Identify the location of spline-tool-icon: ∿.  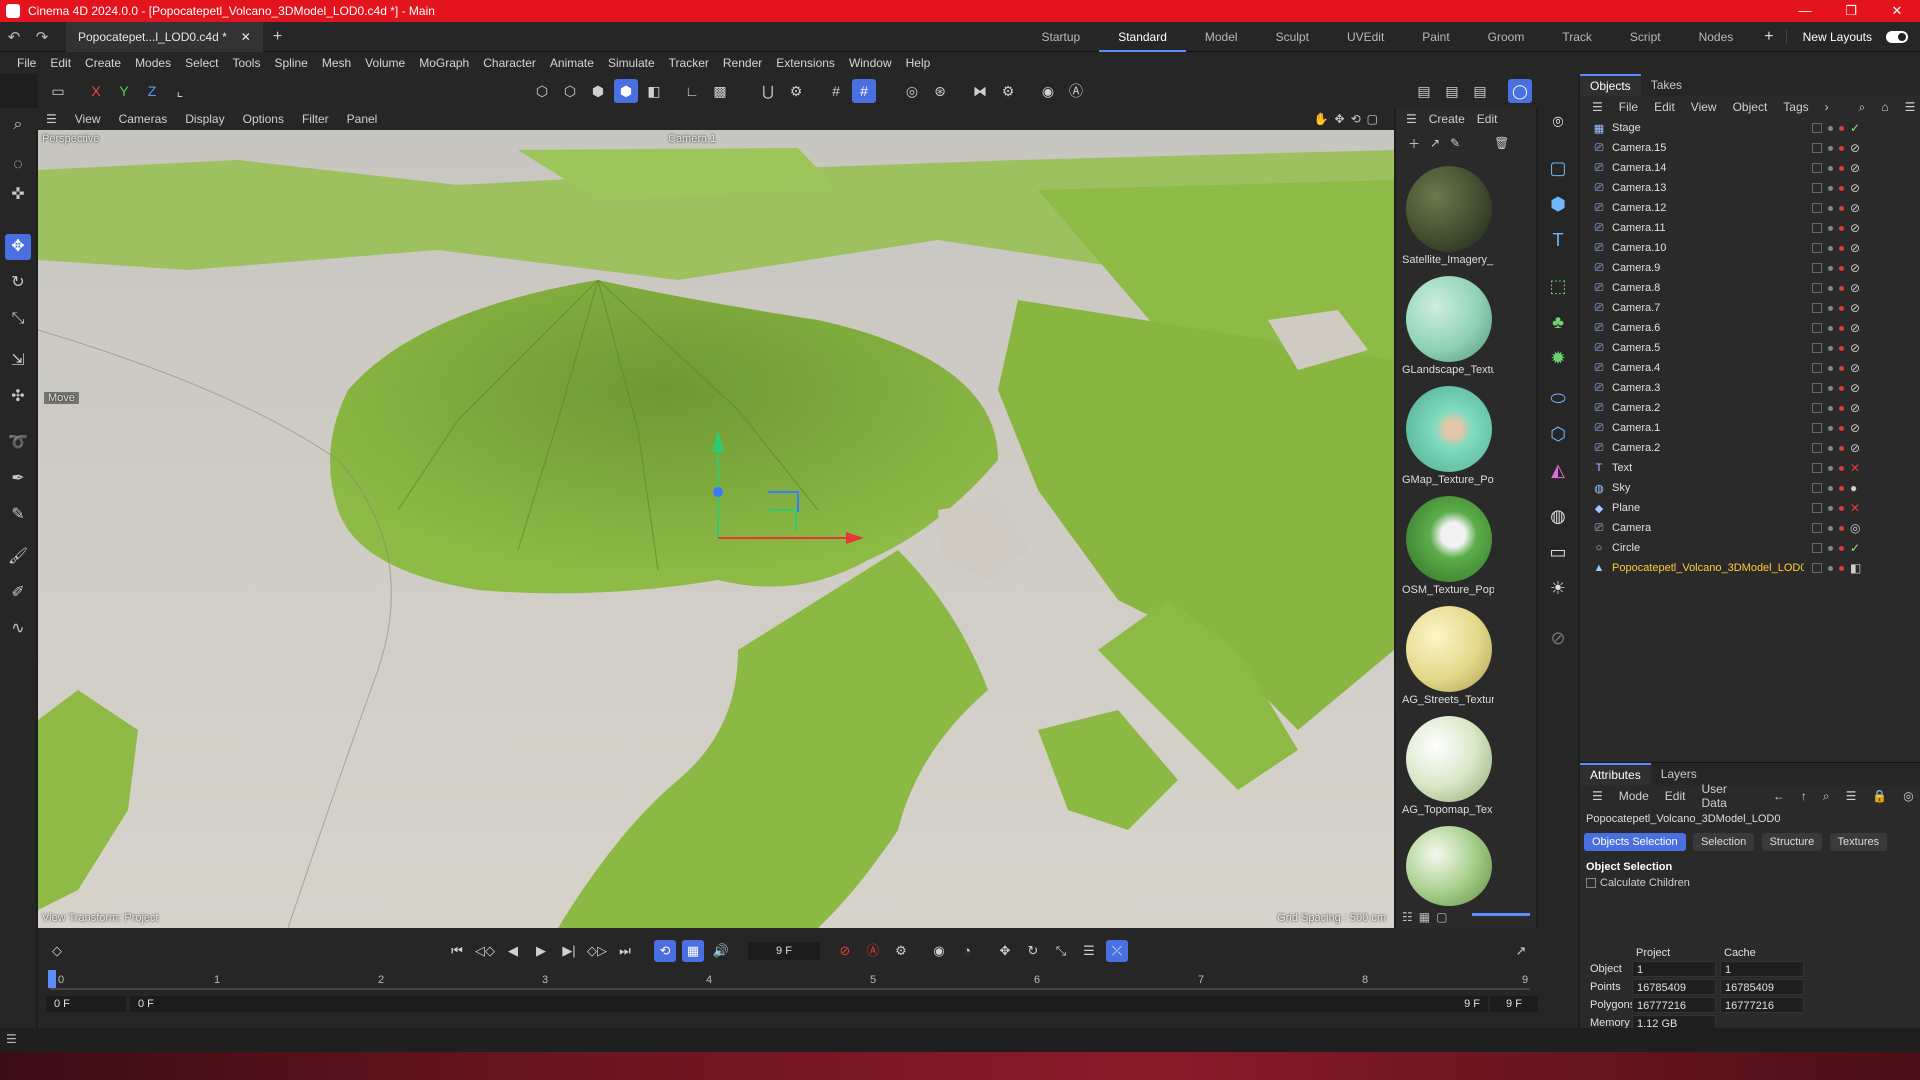
(18, 629).